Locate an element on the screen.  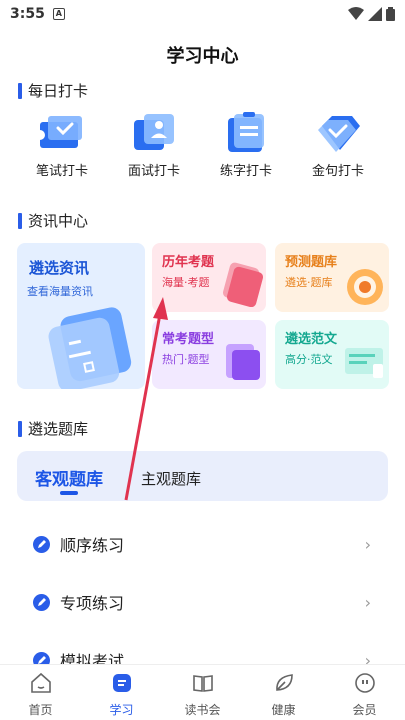
nav-book-club: 读书会 is located at coordinates (202, 692).